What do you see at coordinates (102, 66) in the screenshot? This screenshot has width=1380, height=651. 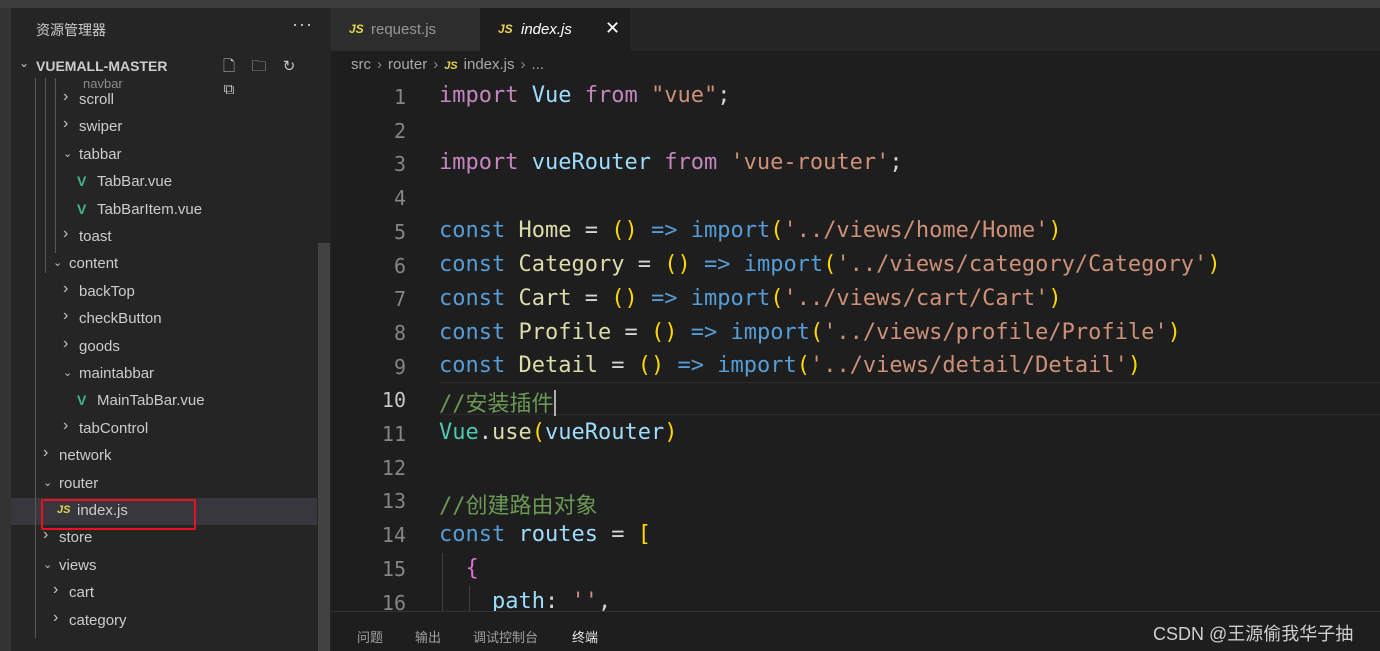 I see `project-name: VUEMALL-MASTER` at bounding box center [102, 66].